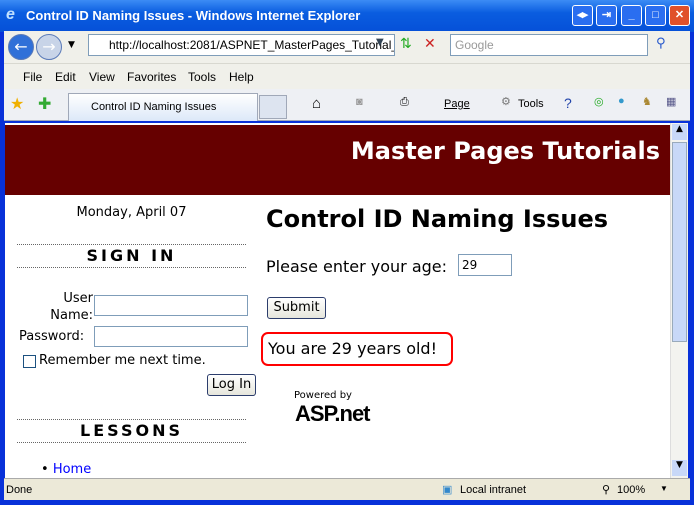 This screenshot has height=505, width=694. What do you see at coordinates (437, 219) in the screenshot?
I see `page-title: Control ID Naming Issues` at bounding box center [437, 219].